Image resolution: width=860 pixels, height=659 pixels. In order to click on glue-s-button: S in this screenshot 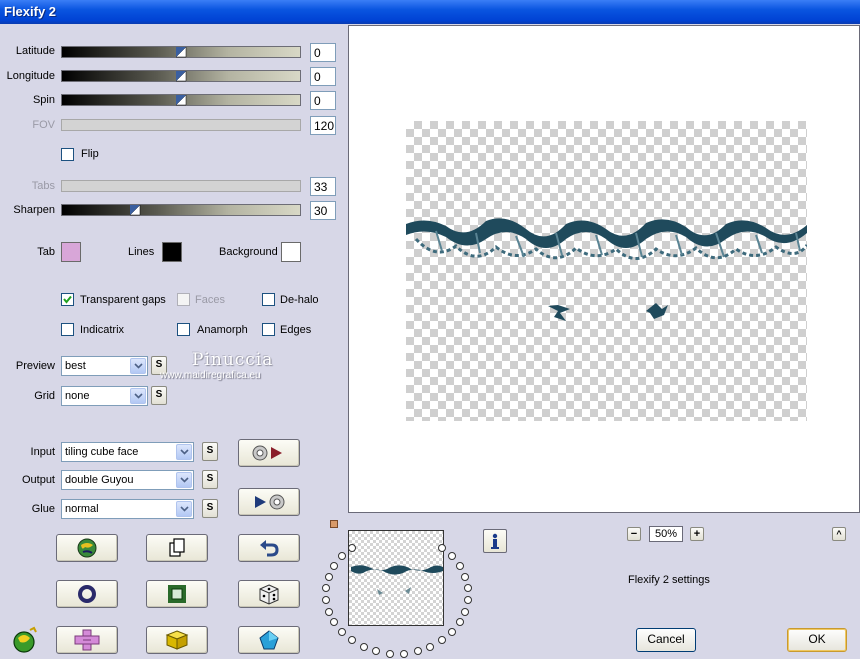, I will do `click(210, 508)`.